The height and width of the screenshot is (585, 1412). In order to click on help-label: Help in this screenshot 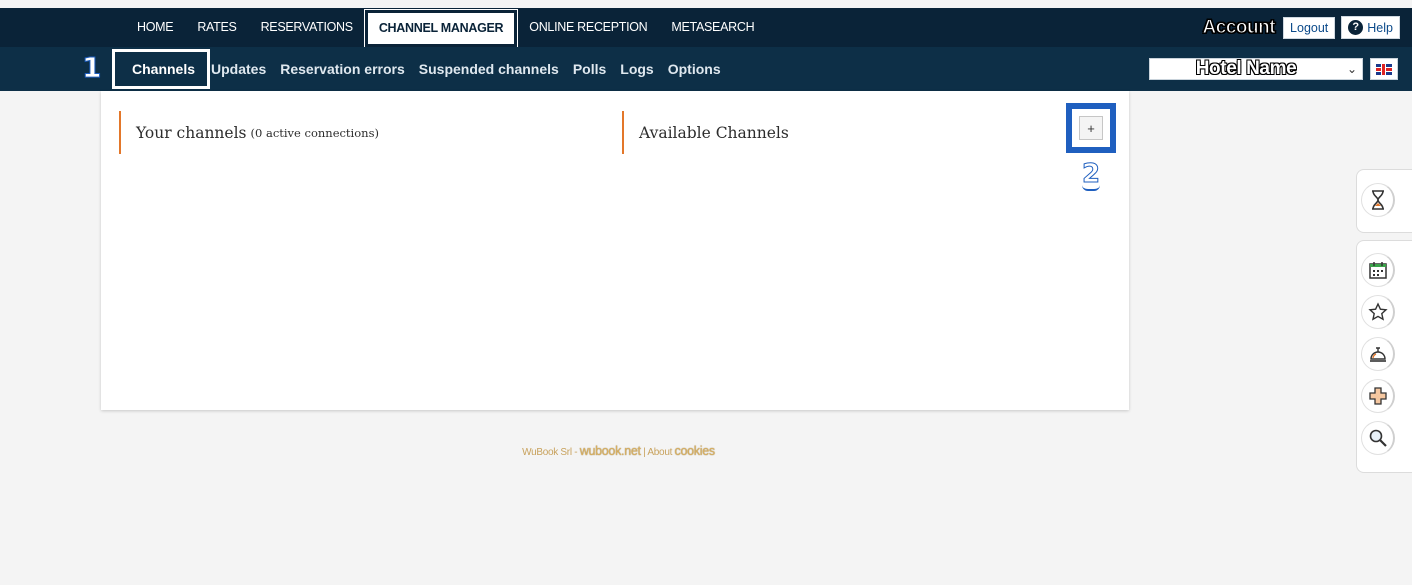, I will do `click(1380, 27)`.